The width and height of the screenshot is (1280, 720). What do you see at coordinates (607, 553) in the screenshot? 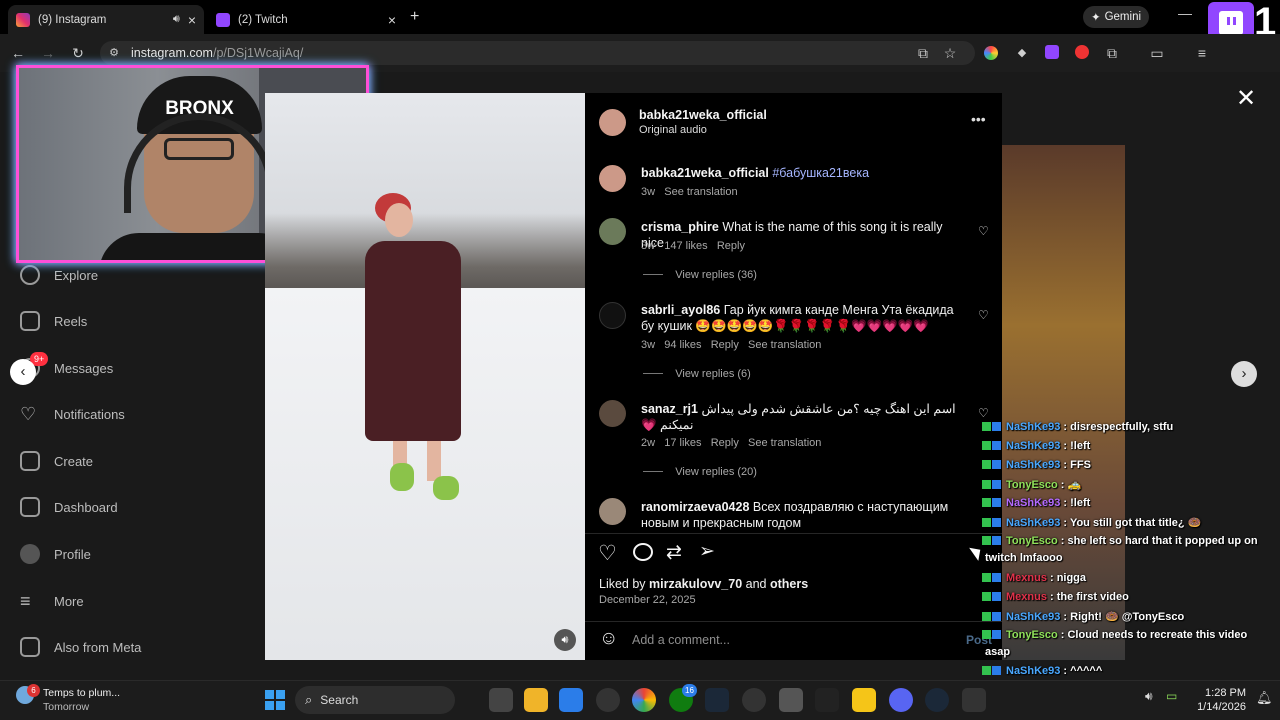
I see `like-icon: ♡` at bounding box center [607, 553].